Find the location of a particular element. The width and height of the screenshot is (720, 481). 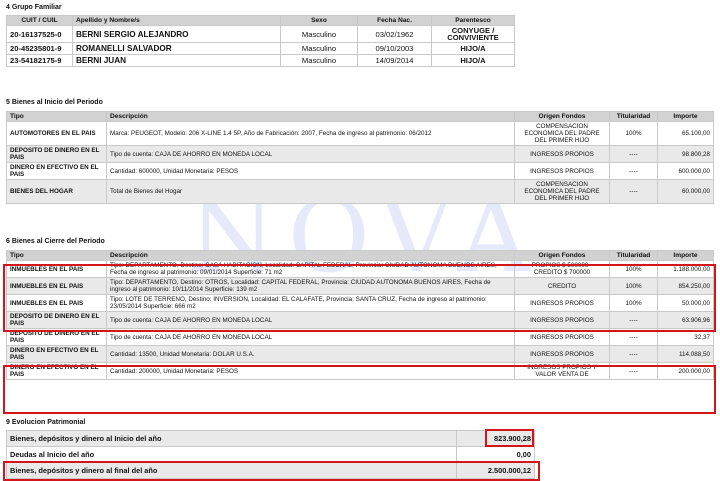

importe-cell: 1.188.000,00 is located at coordinates (685, 269).